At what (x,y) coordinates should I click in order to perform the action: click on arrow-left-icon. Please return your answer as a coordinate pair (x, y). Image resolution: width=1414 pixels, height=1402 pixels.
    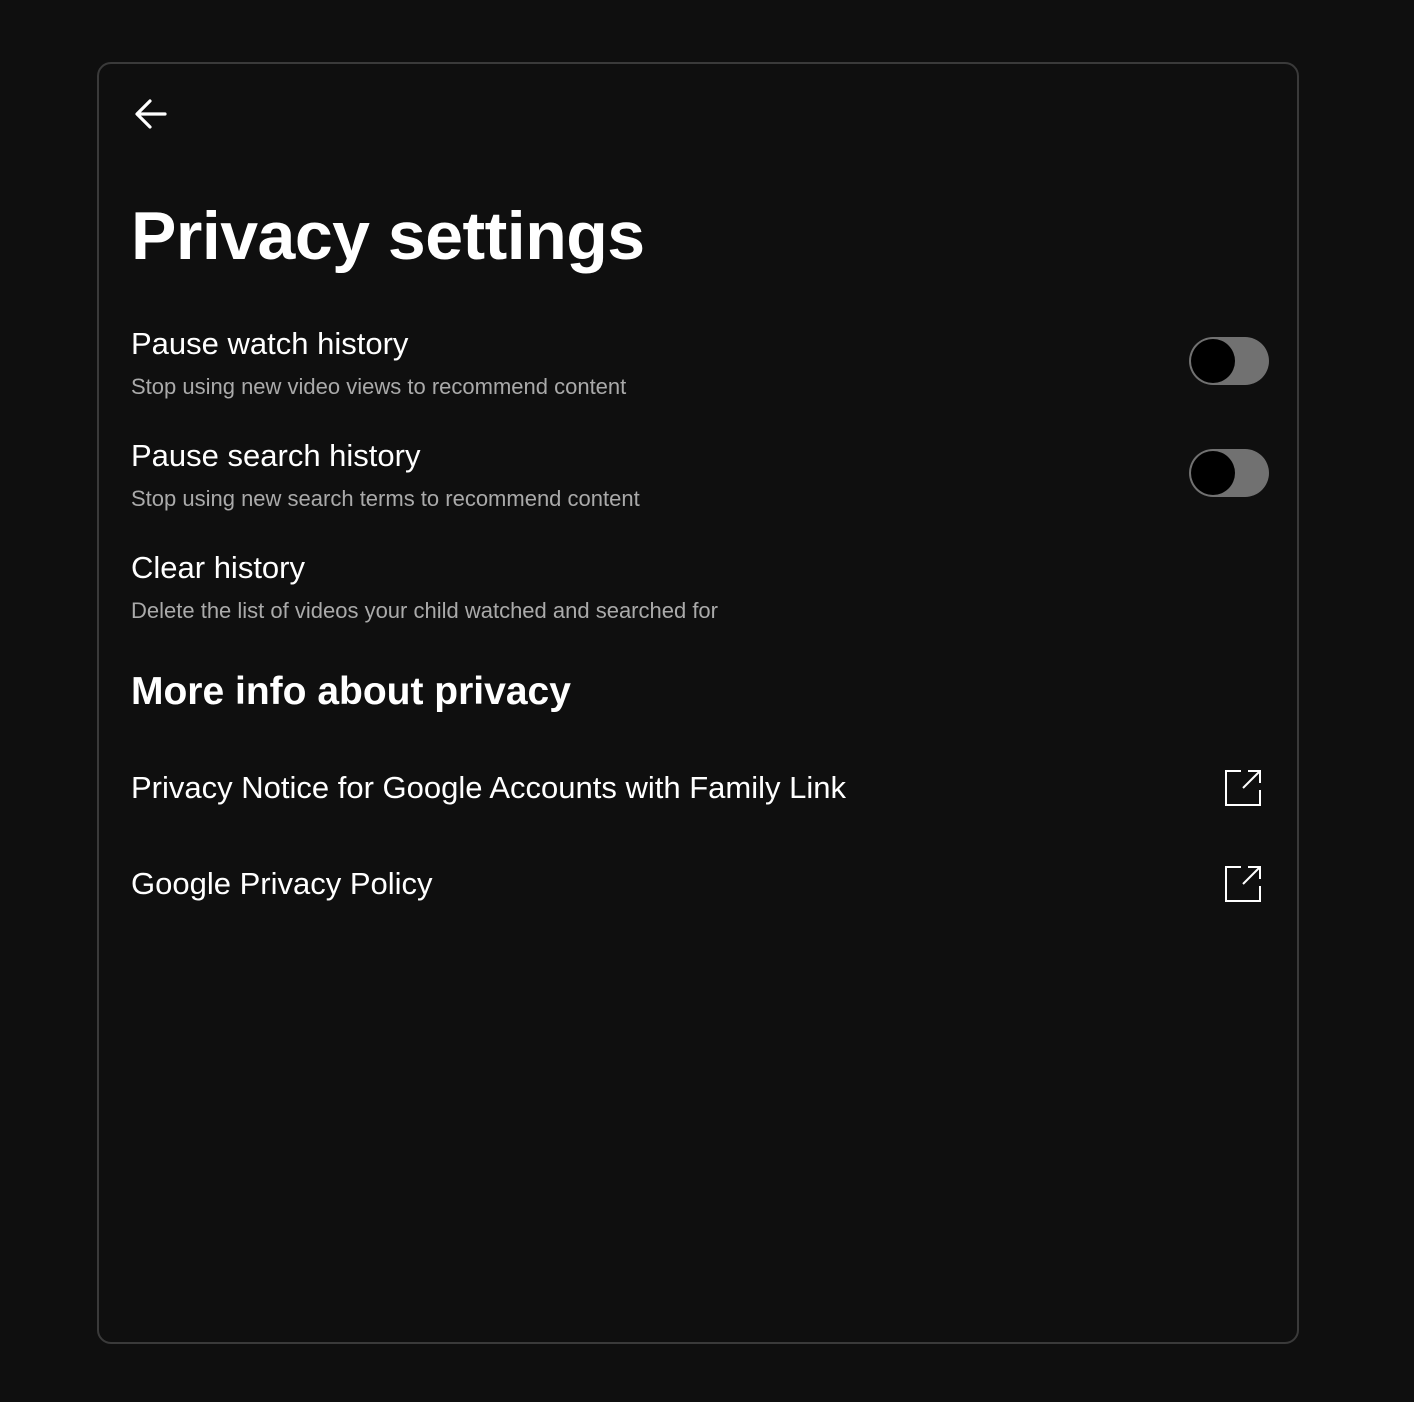
    Looking at the image, I should click on (151, 114).